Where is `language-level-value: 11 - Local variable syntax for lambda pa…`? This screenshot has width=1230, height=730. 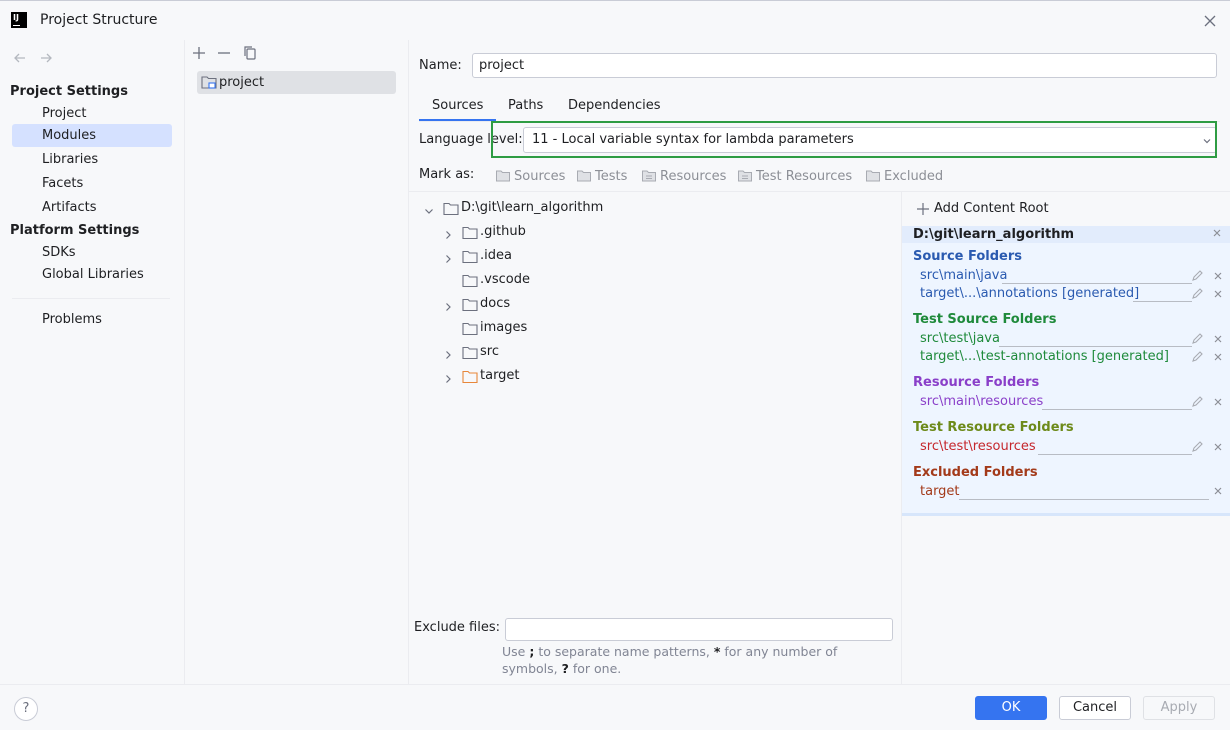 language-level-value: 11 - Local variable syntax for lambda pa… is located at coordinates (693, 139).